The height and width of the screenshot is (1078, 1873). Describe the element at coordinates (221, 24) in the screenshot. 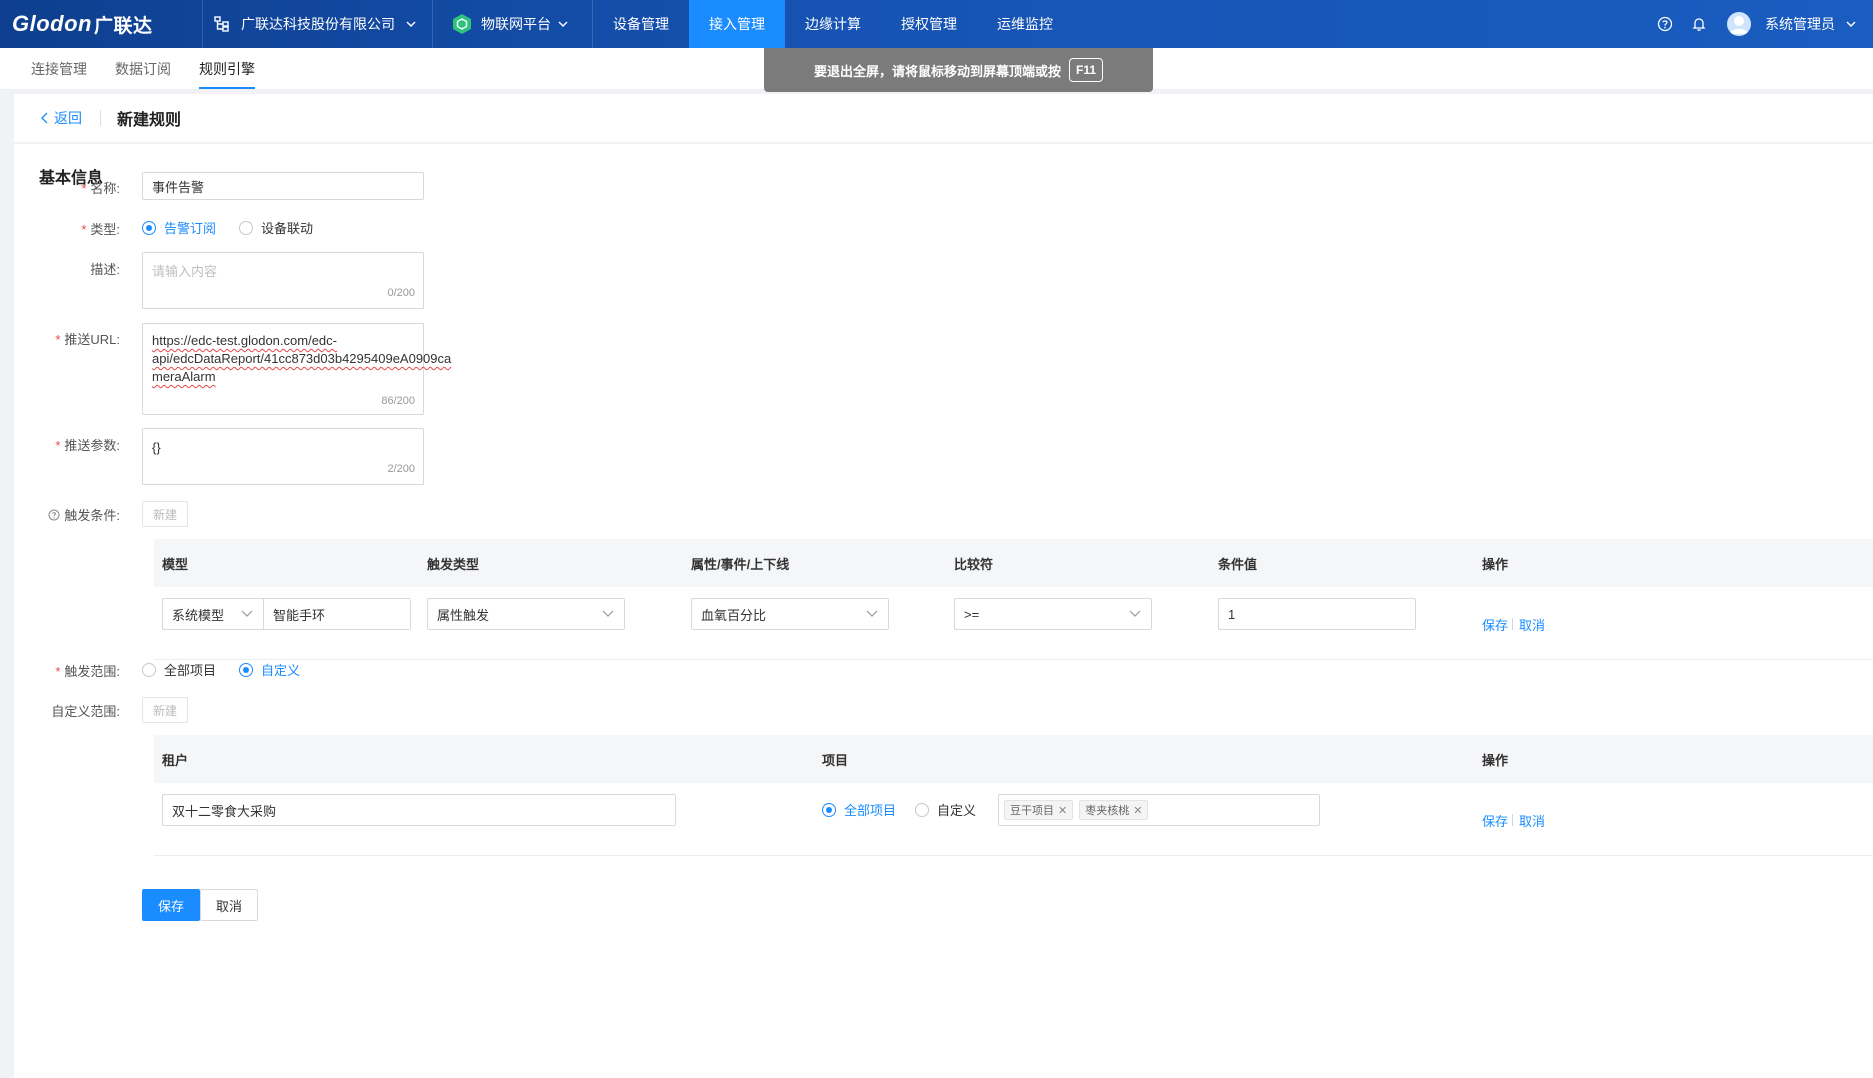

I see `org-tree-icon` at that location.